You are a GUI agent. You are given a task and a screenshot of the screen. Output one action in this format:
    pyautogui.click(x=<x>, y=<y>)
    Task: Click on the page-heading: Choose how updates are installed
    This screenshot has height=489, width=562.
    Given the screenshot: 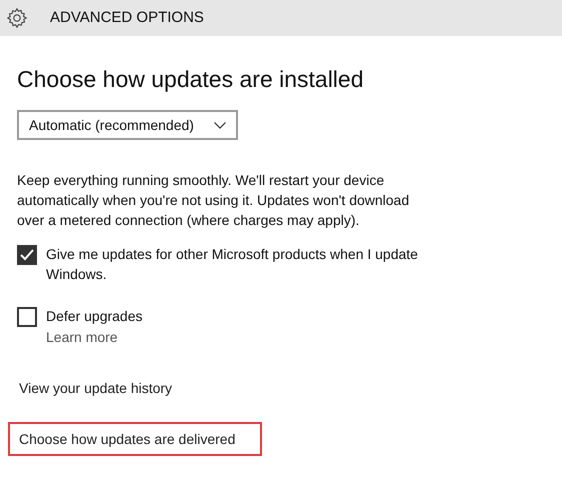 What is the action you would take?
    pyautogui.click(x=191, y=79)
    